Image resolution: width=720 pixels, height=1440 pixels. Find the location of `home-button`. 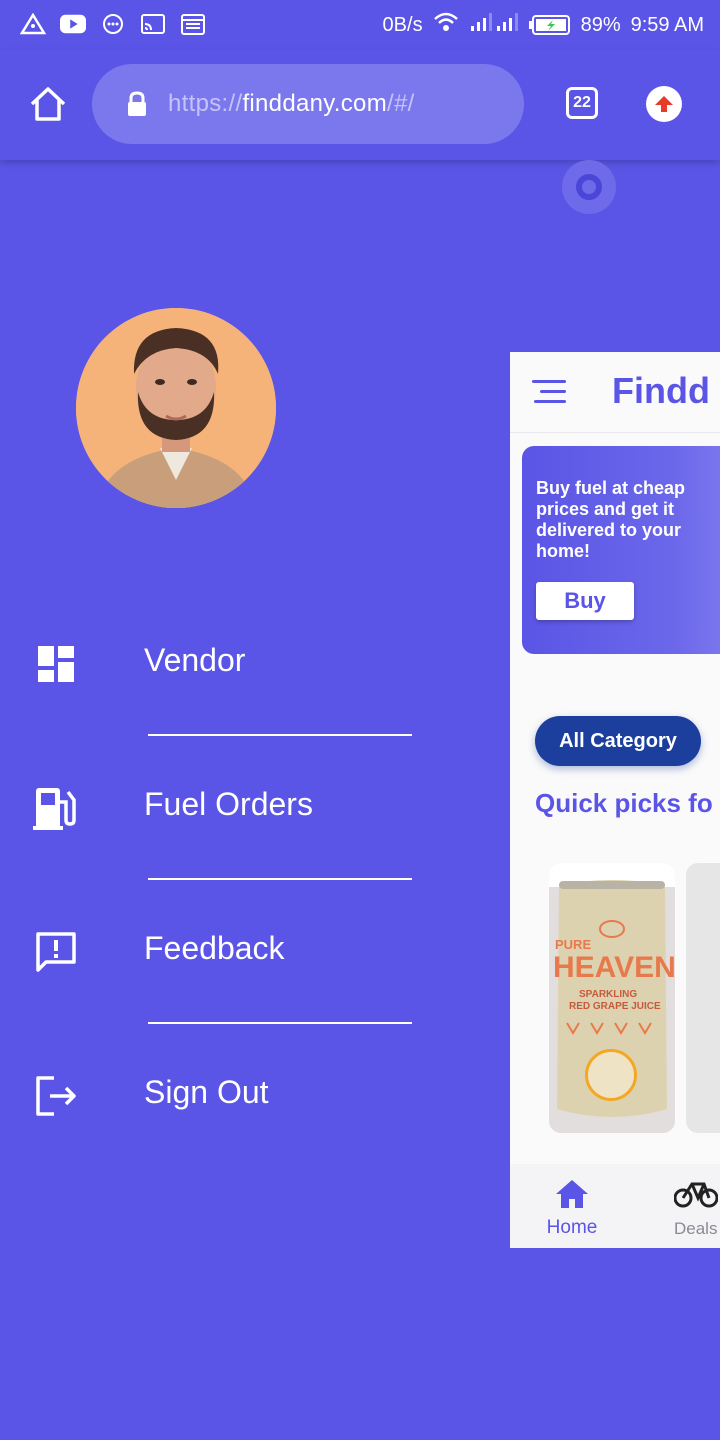

home-button is located at coordinates (48, 104).